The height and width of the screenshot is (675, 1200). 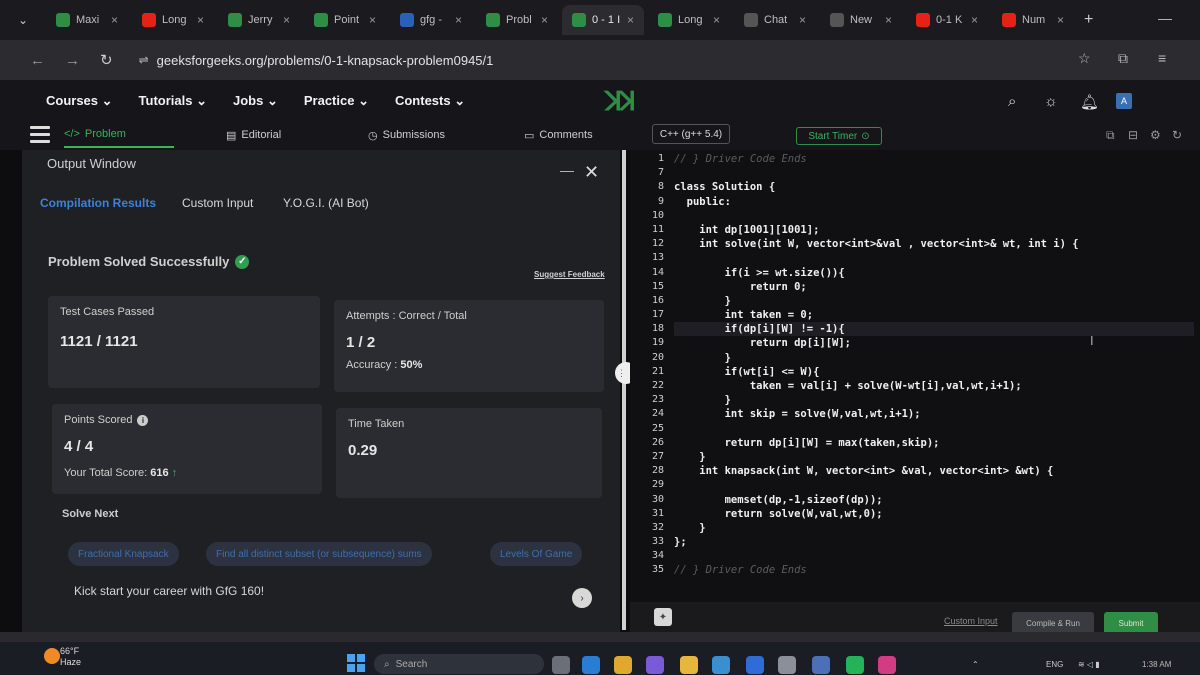 What do you see at coordinates (1089, 664) in the screenshot?
I see `wifi-icon: ≋ ◁ ▮` at bounding box center [1089, 664].